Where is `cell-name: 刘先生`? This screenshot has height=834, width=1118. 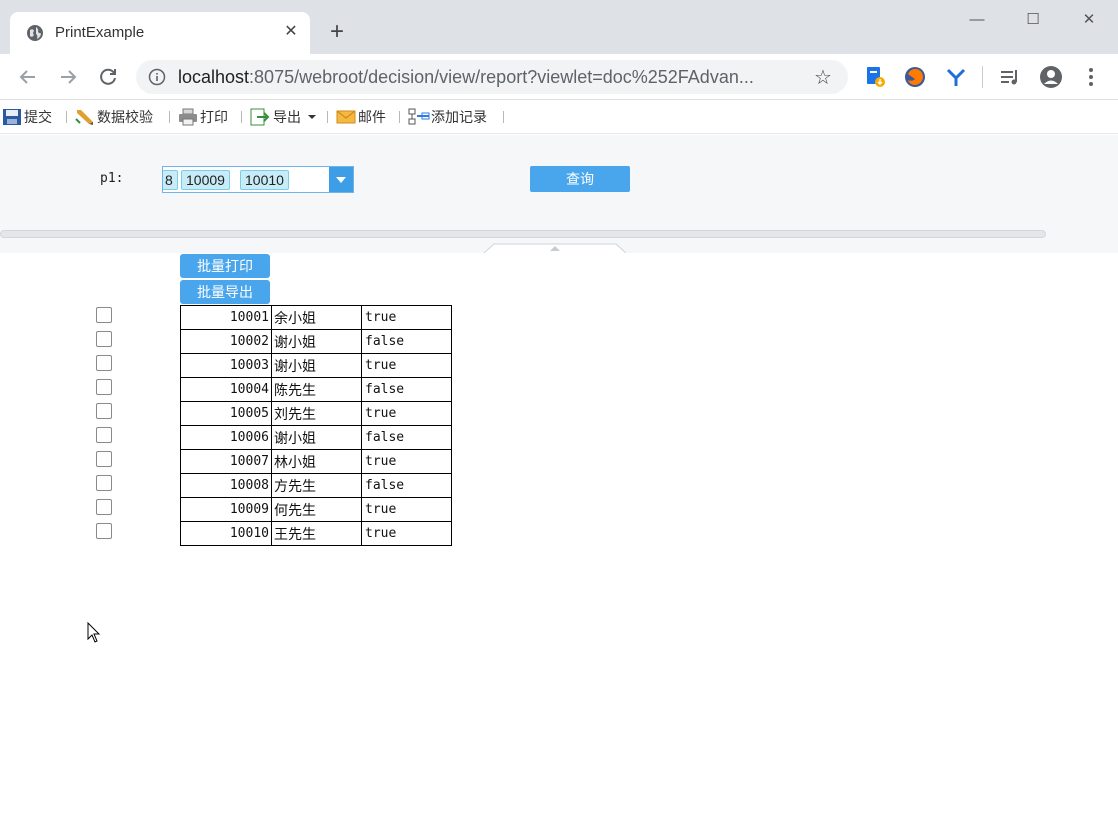 cell-name: 刘先生 is located at coordinates (316, 413).